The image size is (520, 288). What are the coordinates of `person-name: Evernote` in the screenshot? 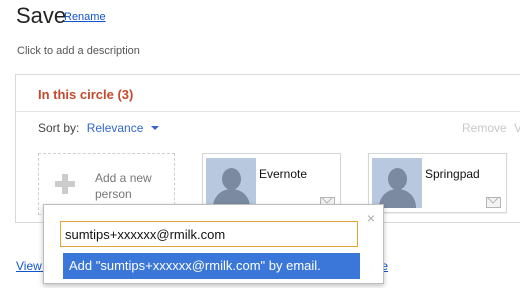 It's located at (283, 174).